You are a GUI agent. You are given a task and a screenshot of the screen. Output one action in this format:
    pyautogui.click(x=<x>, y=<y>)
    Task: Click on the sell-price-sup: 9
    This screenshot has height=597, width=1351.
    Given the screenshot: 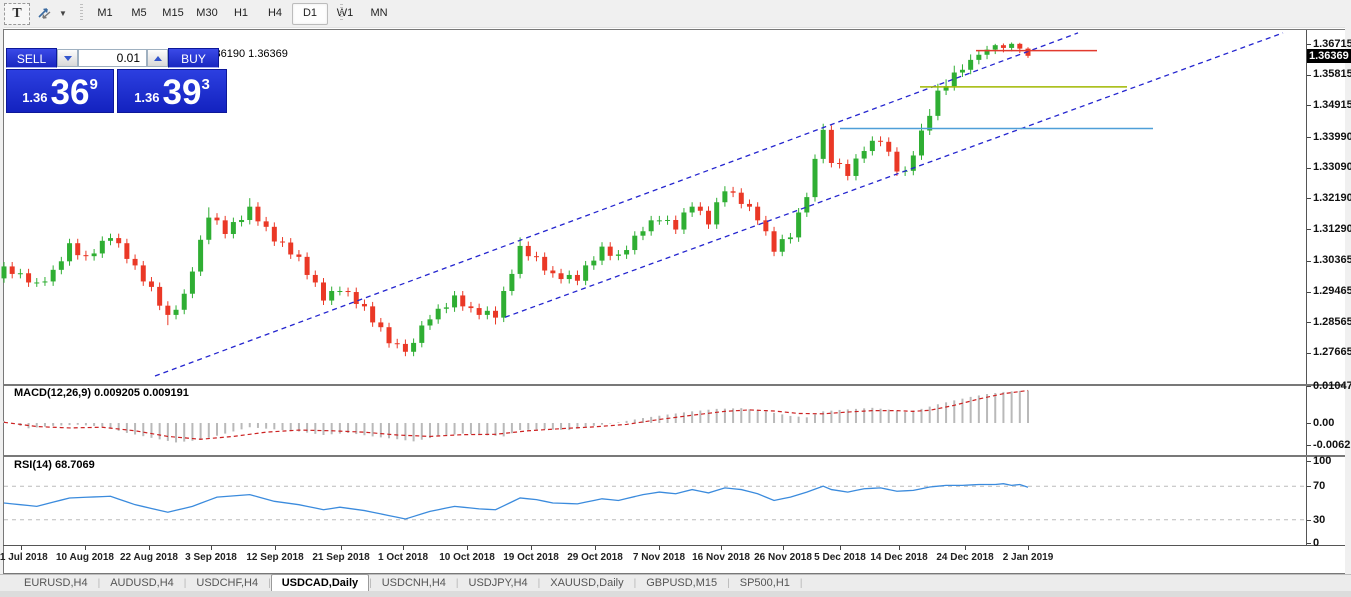 What is the action you would take?
    pyautogui.click(x=93, y=84)
    